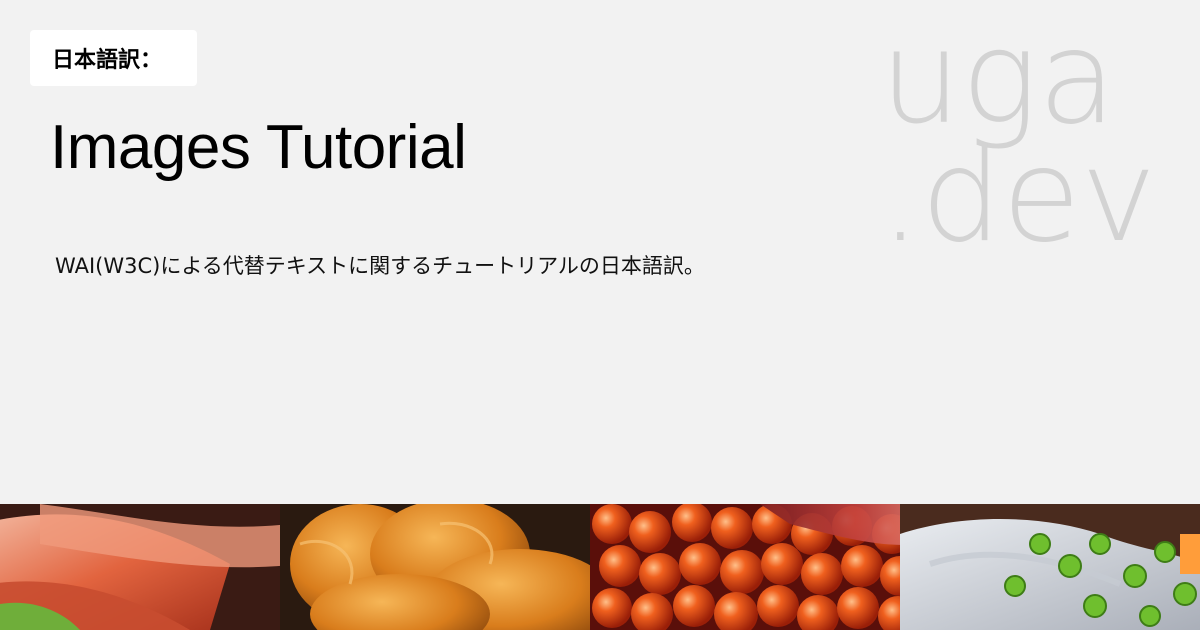 The width and height of the screenshot is (1200, 630). I want to click on brand-logo-line-2: .dev, so click(1018, 196).